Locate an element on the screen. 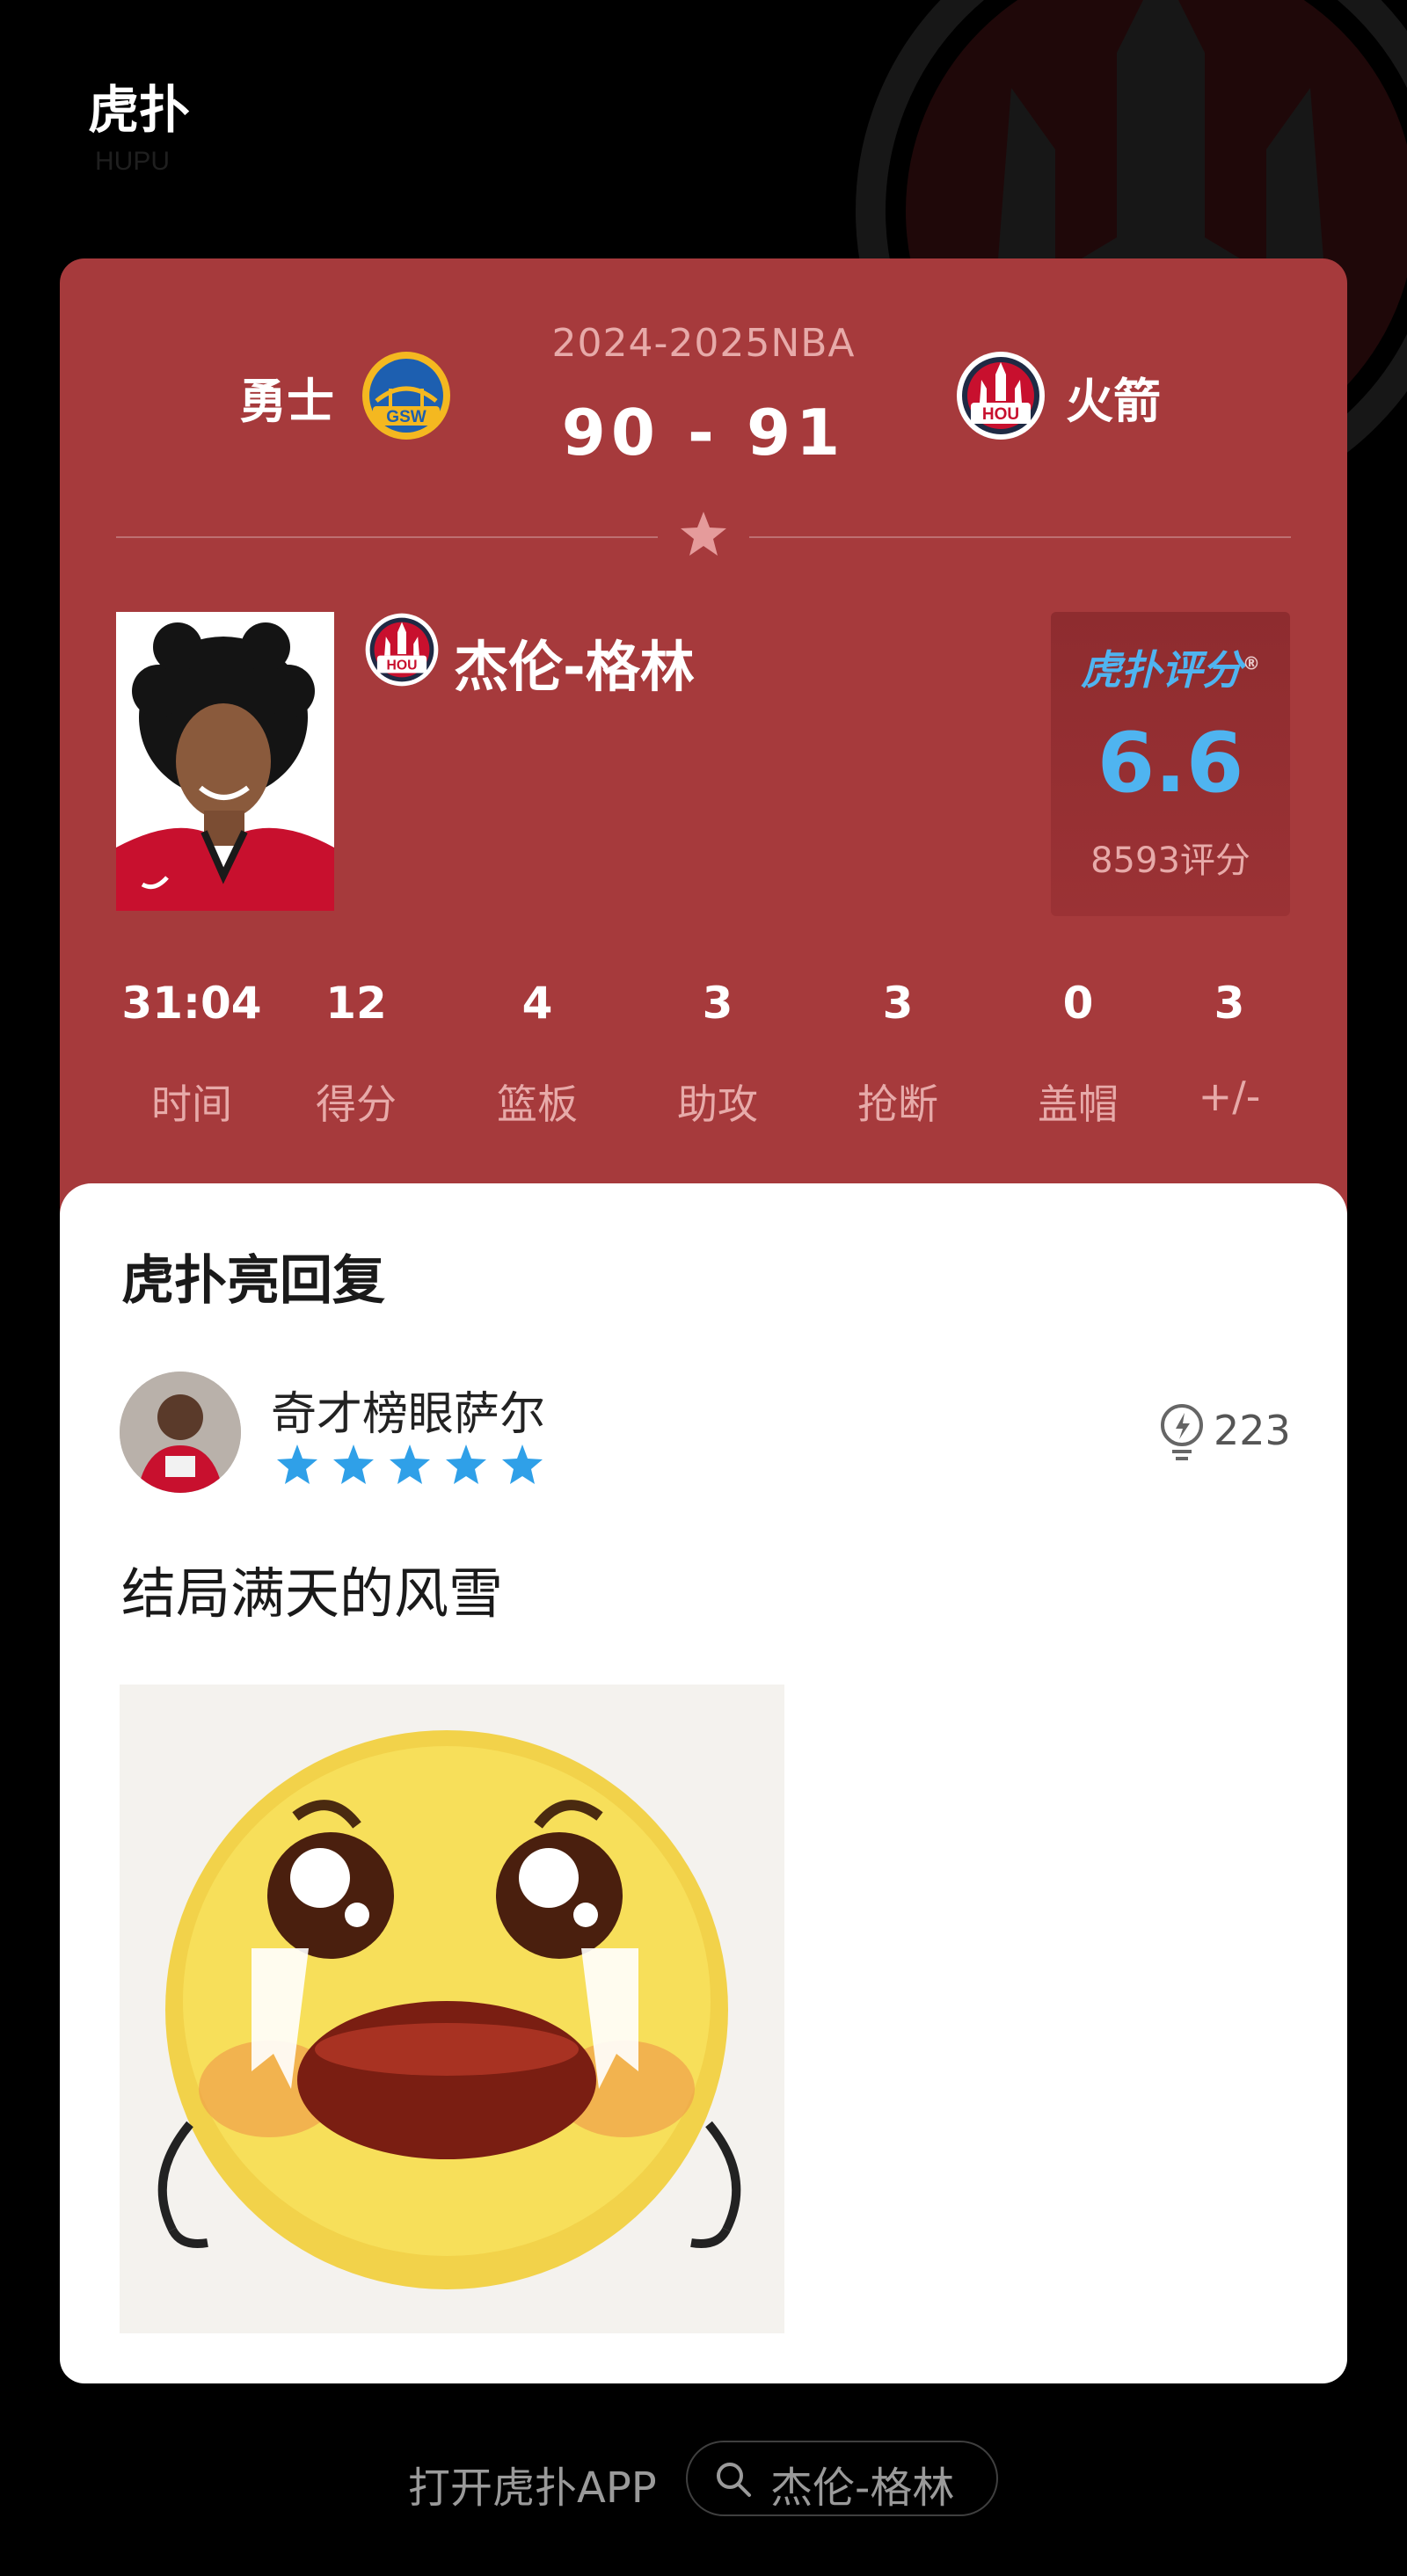 The width and height of the screenshot is (1407, 2576). crying-emoji-icon is located at coordinates (452, 2009).